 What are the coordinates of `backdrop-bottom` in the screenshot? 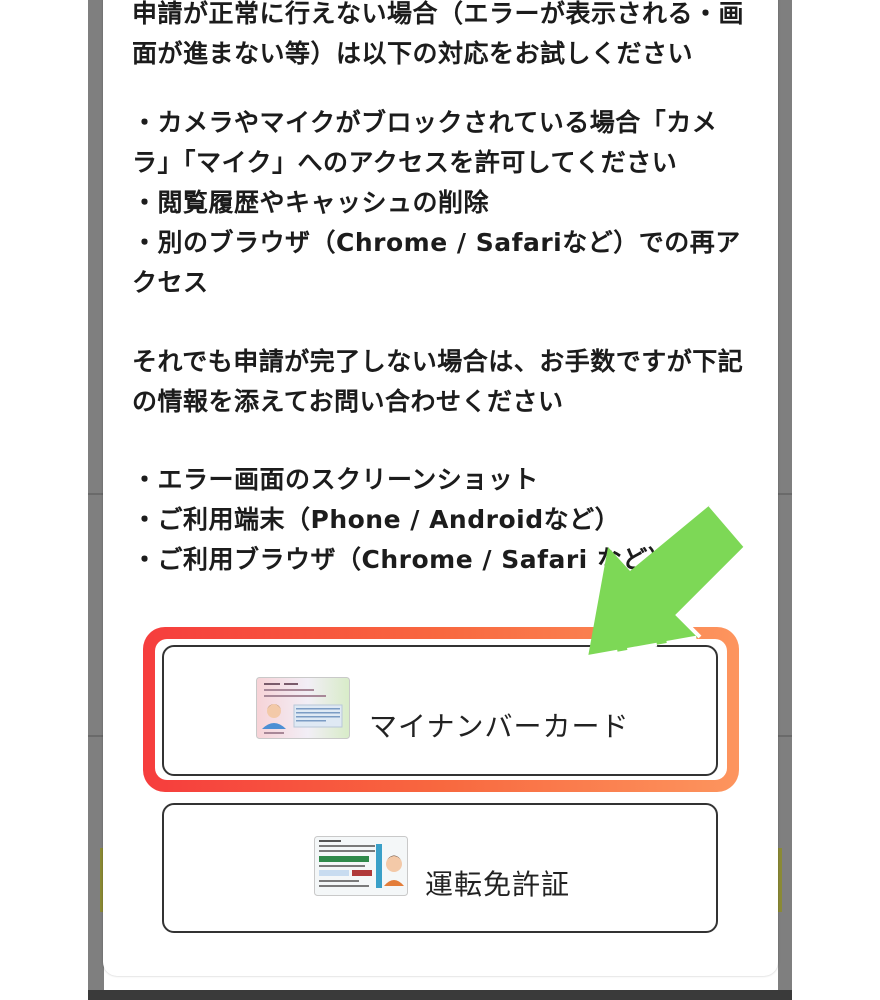 It's located at (440, 995).